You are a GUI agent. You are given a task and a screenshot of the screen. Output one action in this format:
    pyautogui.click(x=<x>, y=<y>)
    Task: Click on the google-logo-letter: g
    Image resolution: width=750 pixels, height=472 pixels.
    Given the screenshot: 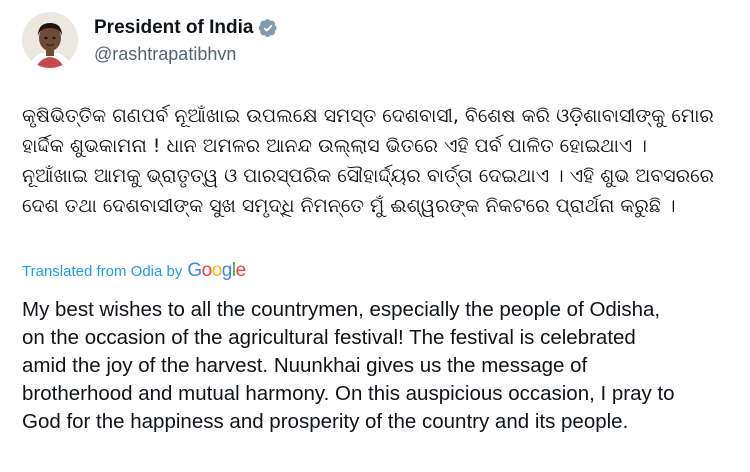 What is the action you would take?
    pyautogui.click(x=227, y=270)
    